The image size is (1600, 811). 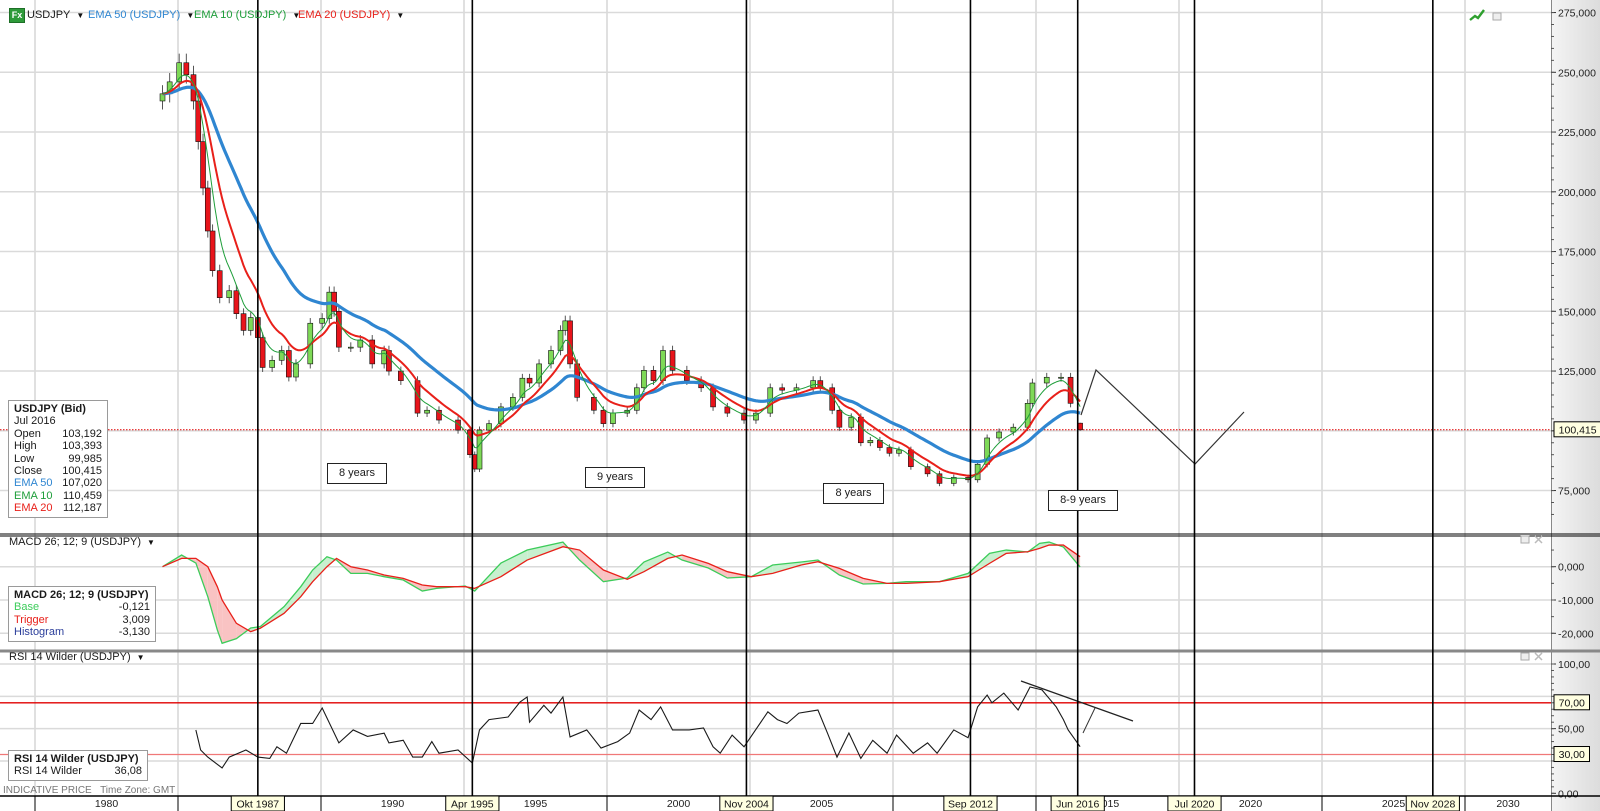 I want to click on timezone-label: Time Zone: GMT, so click(x=138, y=790).